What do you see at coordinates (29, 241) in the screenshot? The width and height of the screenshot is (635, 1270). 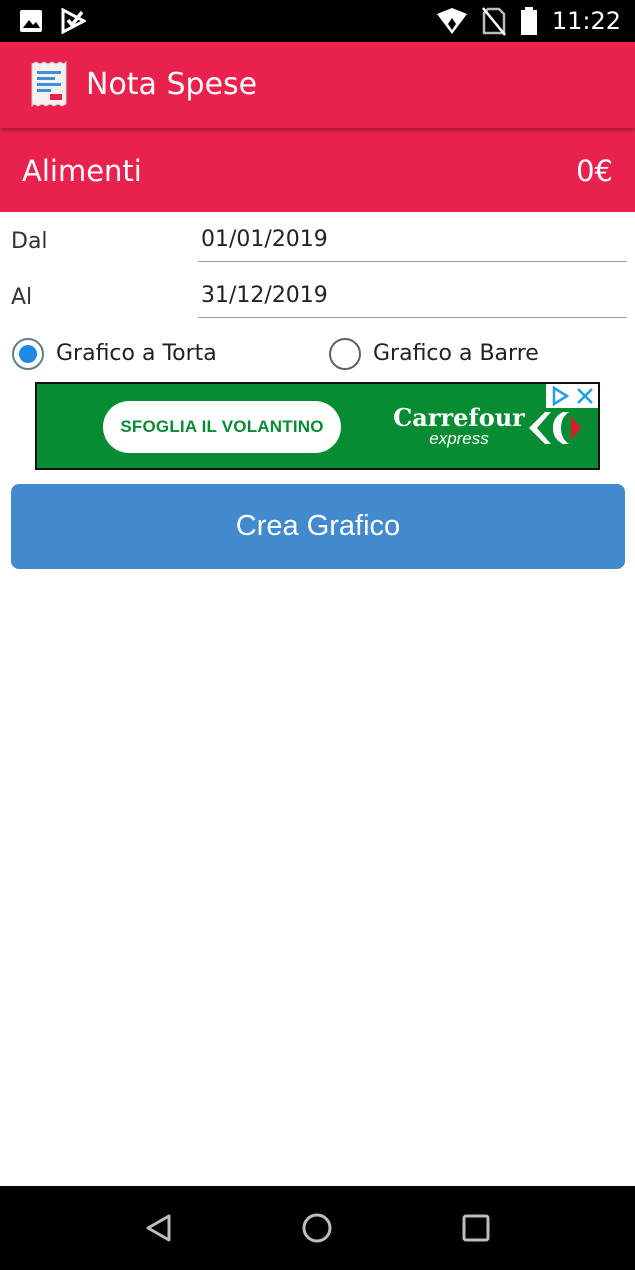 I see `from-label: Dal` at bounding box center [29, 241].